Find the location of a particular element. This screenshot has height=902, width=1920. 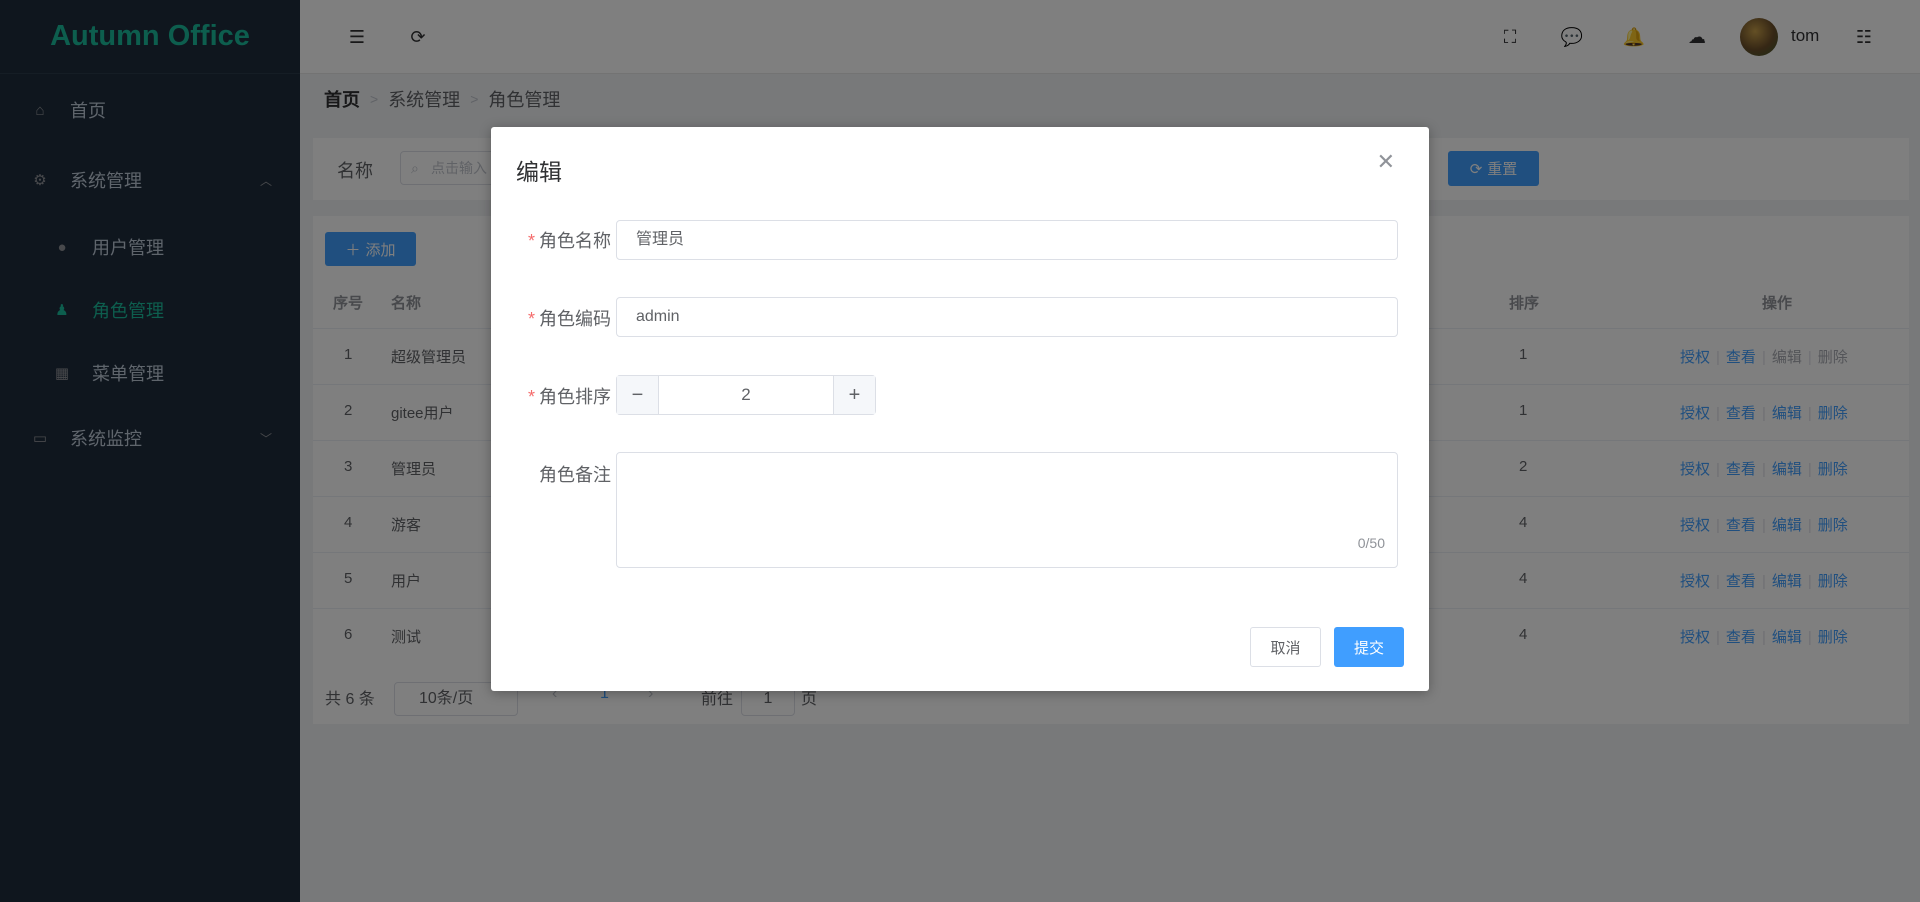

role-sort-label: * 角色排序 is located at coordinates (551, 396).